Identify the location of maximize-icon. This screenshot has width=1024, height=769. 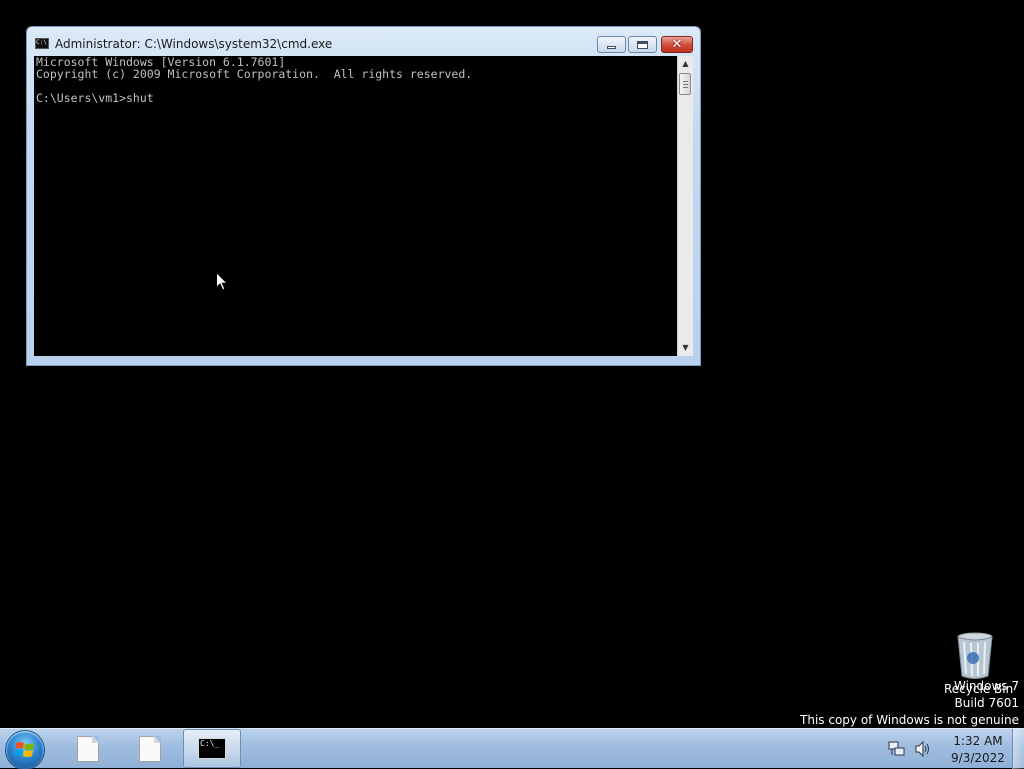
(642, 44).